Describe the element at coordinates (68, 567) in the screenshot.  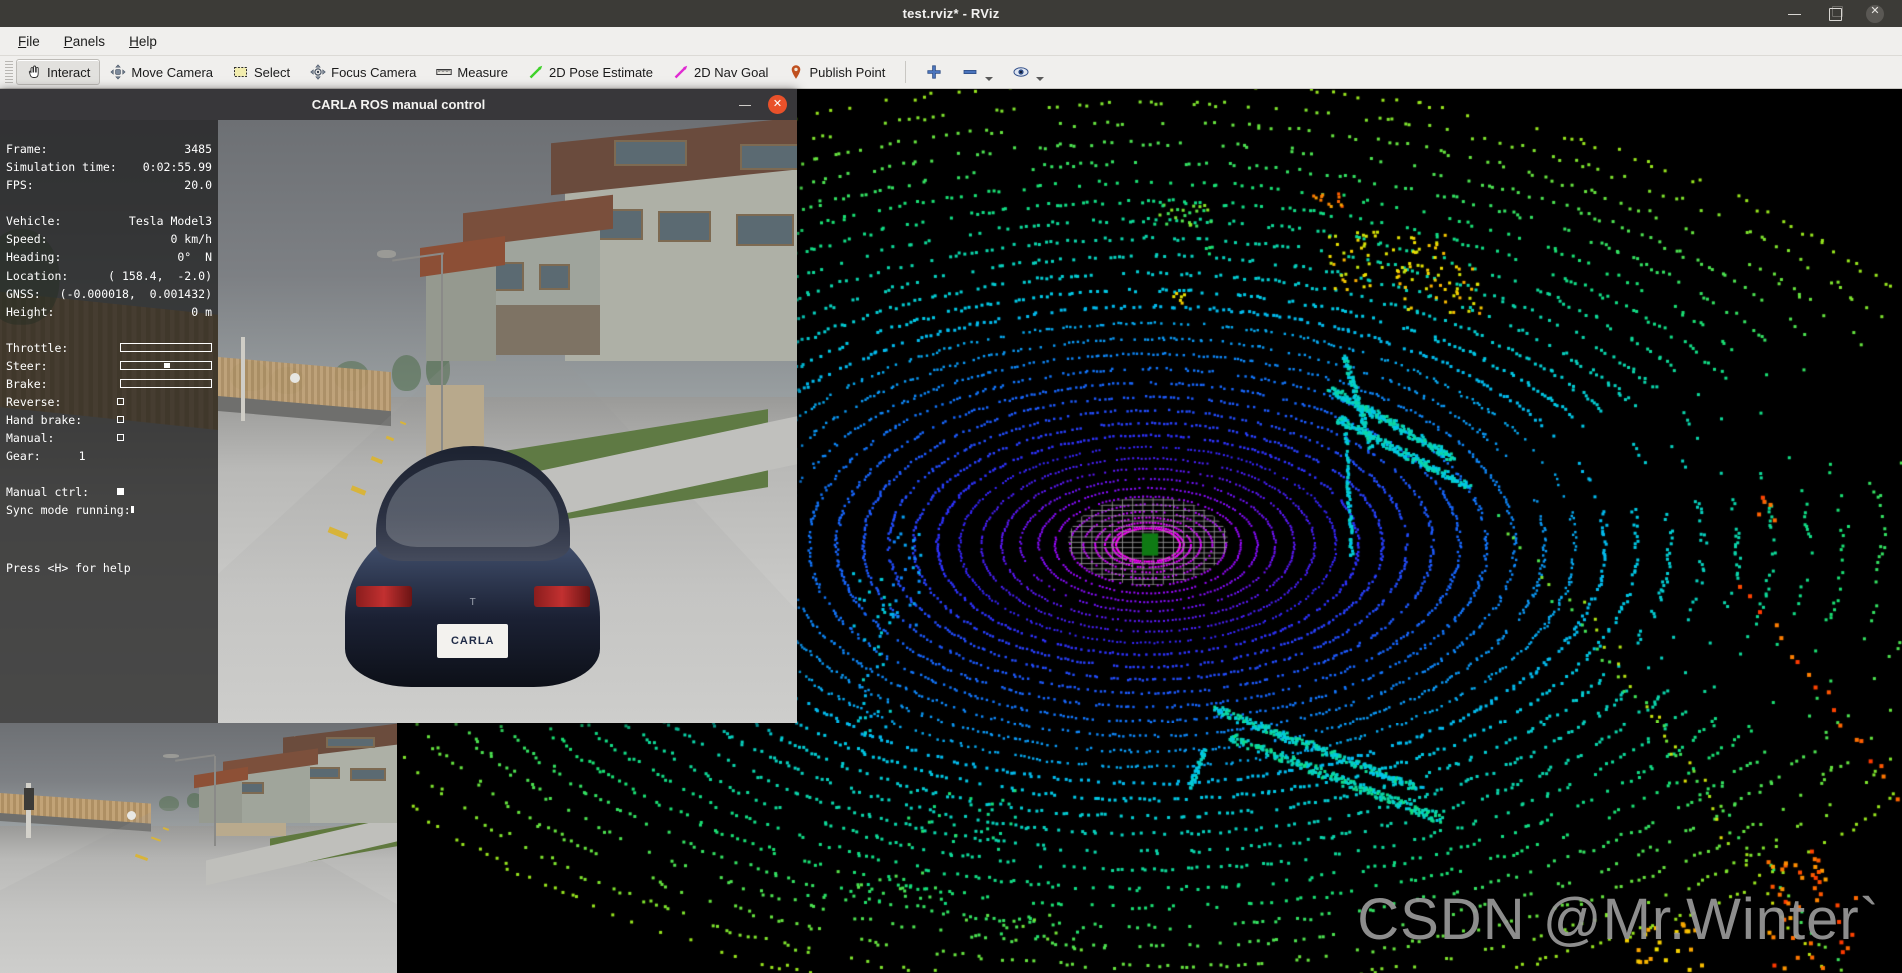
I see `hud-help-text: Press <H> for help` at that location.